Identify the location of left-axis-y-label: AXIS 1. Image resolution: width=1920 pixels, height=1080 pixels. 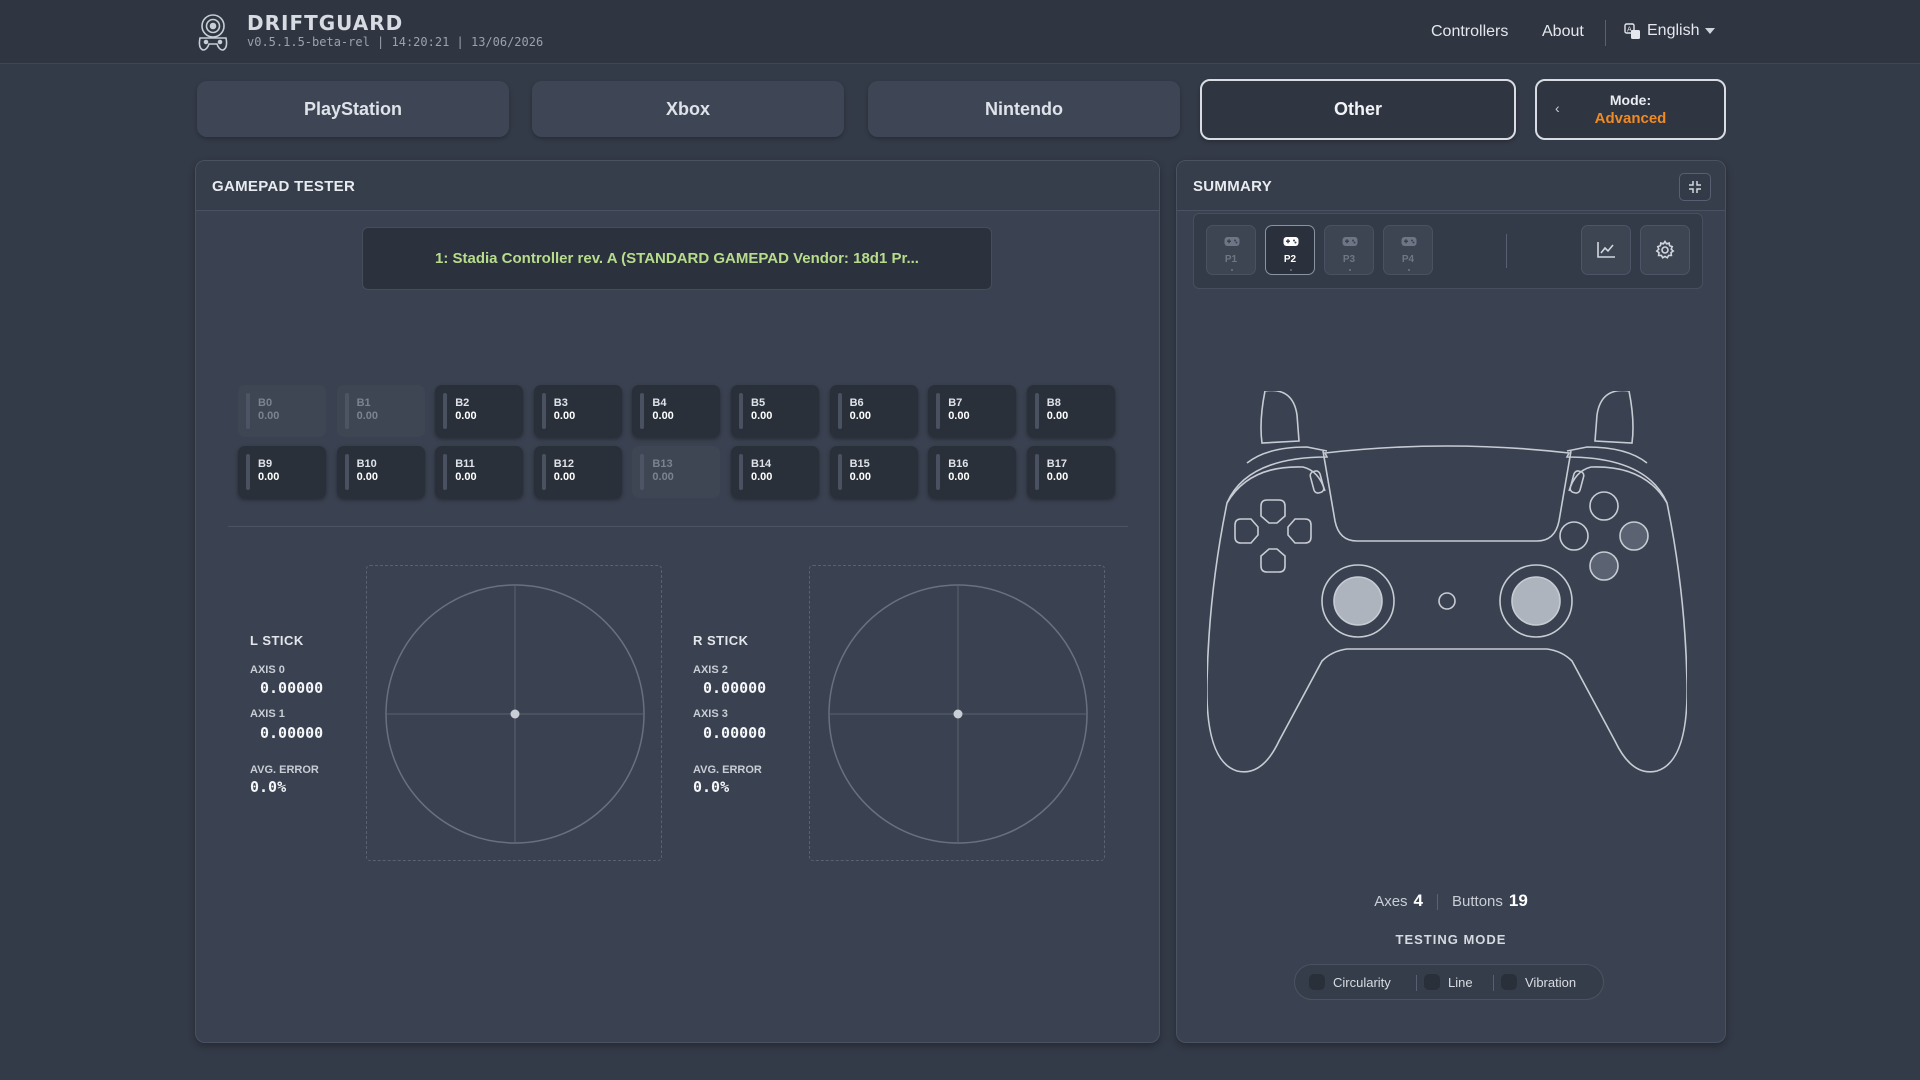
(267, 714).